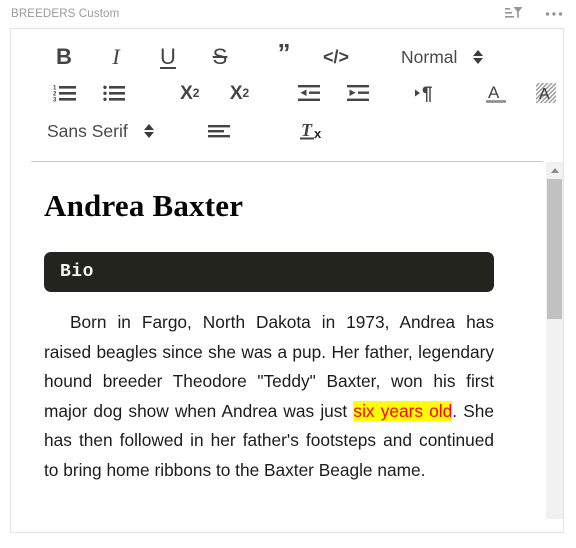  Describe the element at coordinates (287, 131) in the screenshot. I see `toolbar-row-3: Sans Serif T x` at that location.